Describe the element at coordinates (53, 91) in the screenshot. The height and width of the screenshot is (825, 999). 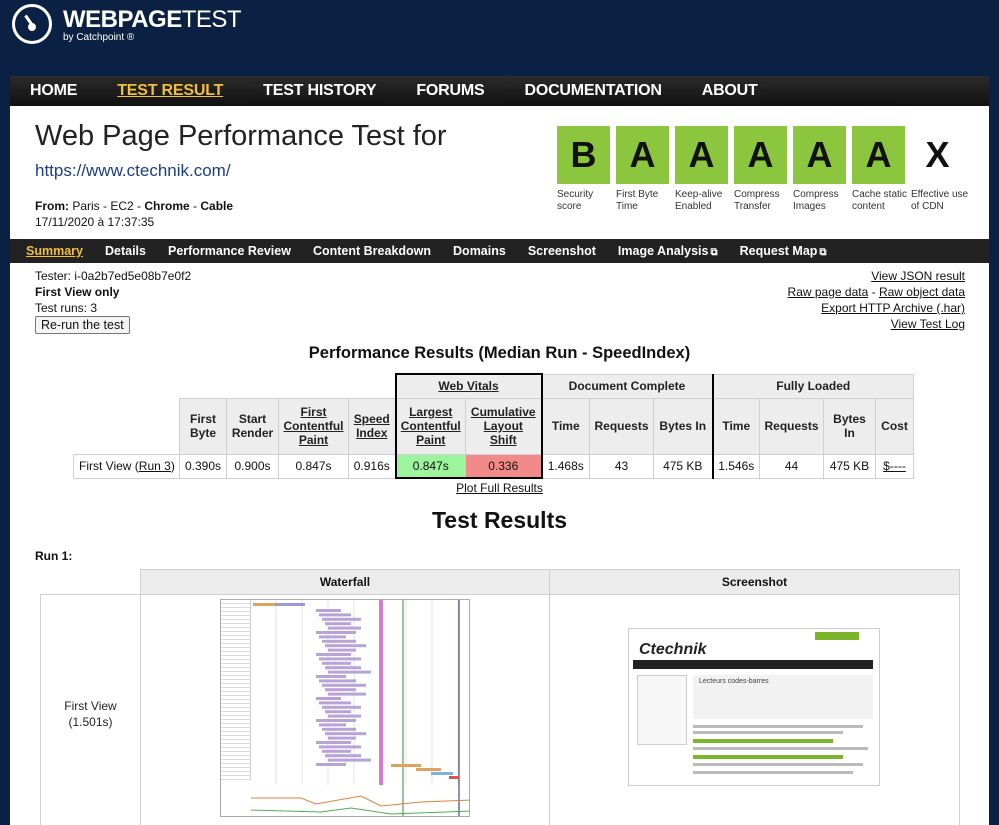
I see `nav-home: HOME` at that location.